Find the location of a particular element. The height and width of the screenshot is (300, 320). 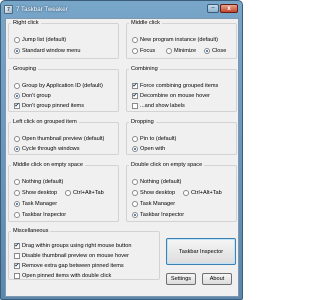

radio-group-by-app-id: Group by Application ID (default) is located at coordinates (58, 86).